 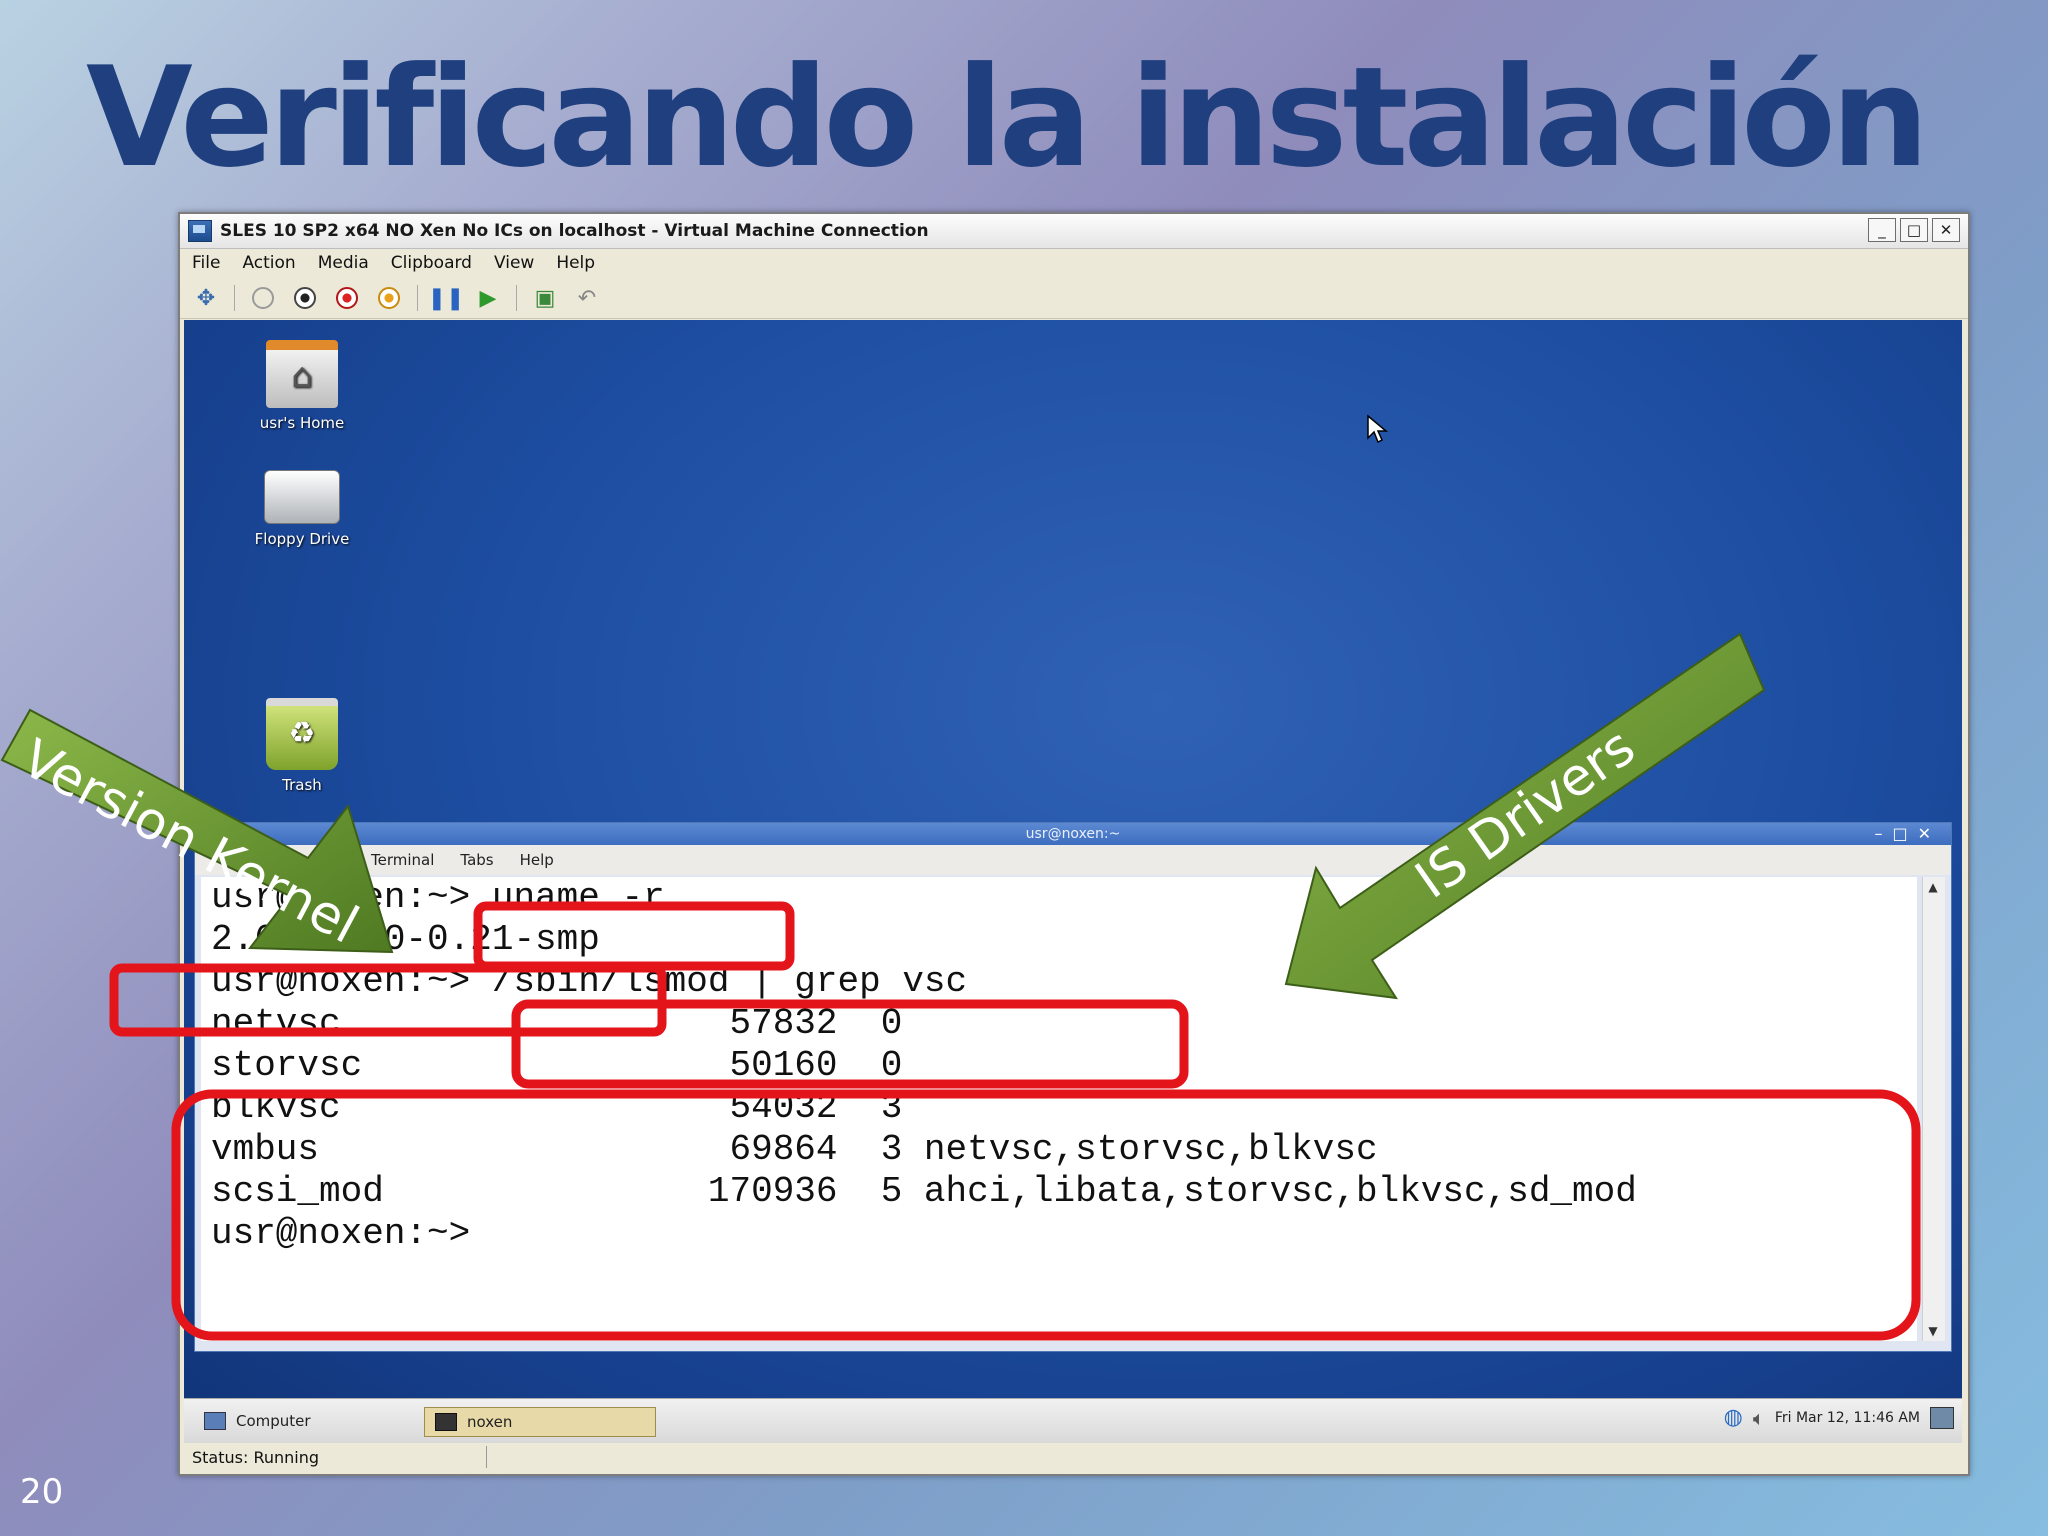 What do you see at coordinates (405, 939) in the screenshot?
I see `terminal-line: 2.6.16.60-0.21-smp` at bounding box center [405, 939].